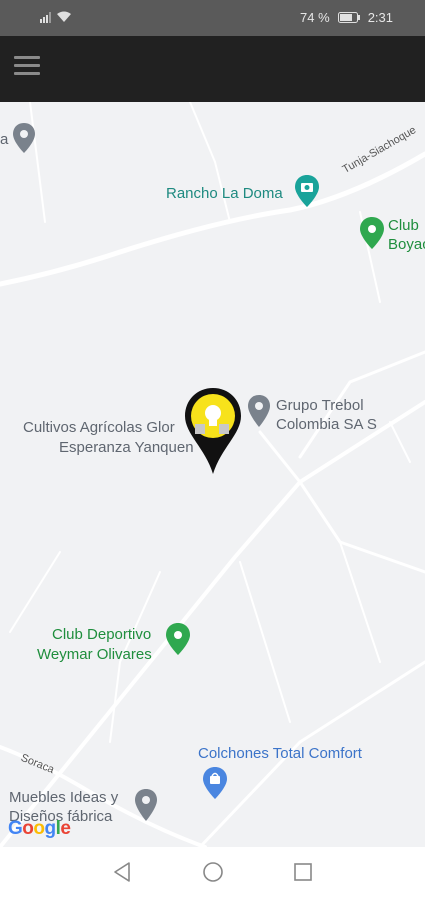 This screenshot has height=900, width=425. What do you see at coordinates (212, 69) in the screenshot?
I see `app-bar` at bounding box center [212, 69].